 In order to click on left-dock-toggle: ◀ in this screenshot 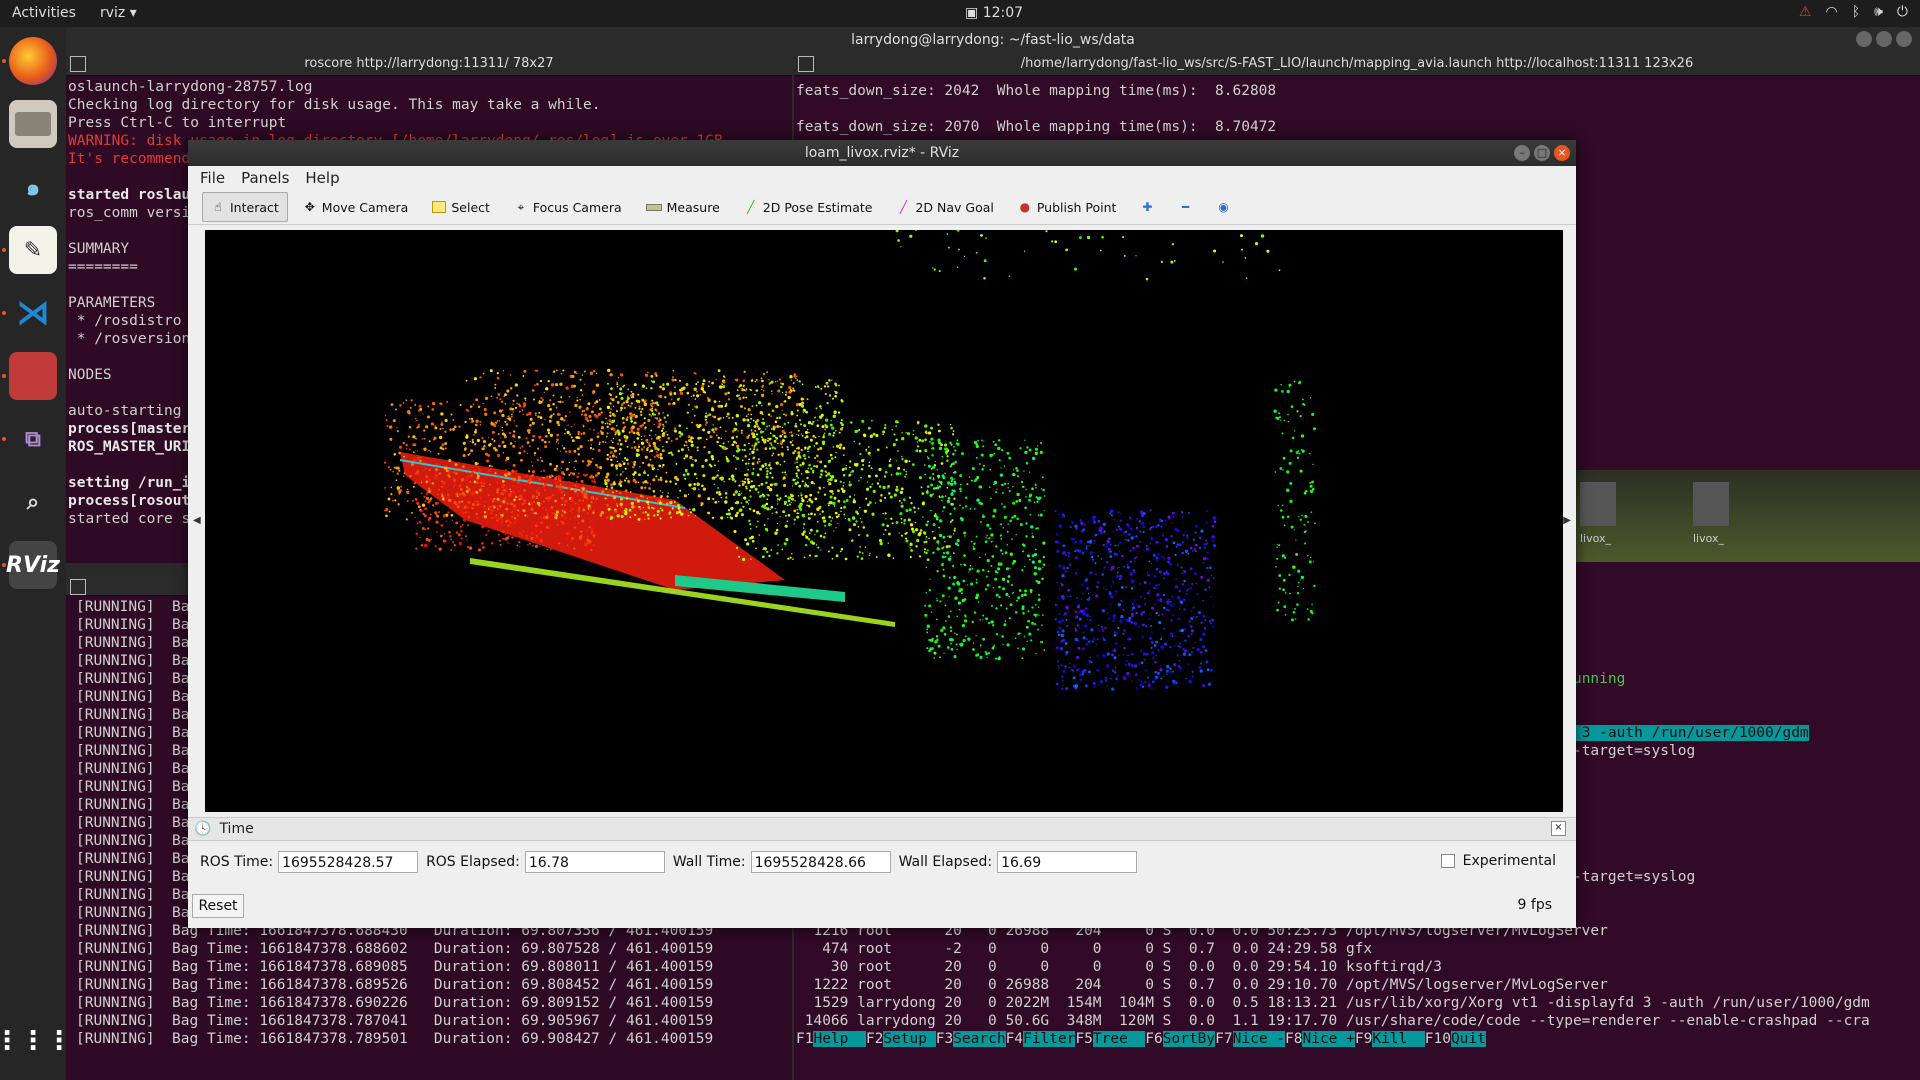, I will do `click(197, 520)`.